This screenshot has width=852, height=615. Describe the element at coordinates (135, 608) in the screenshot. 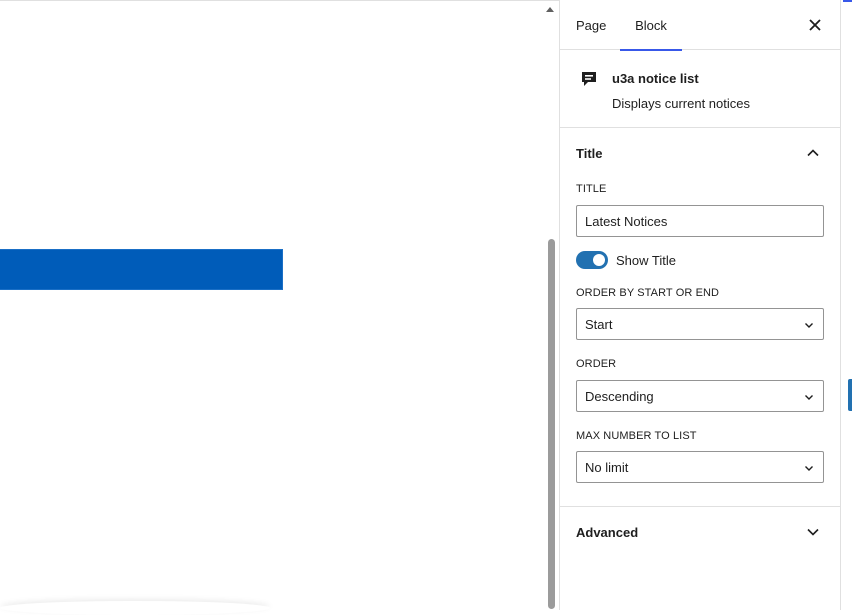

I see `canvas-bottom-shadow` at that location.